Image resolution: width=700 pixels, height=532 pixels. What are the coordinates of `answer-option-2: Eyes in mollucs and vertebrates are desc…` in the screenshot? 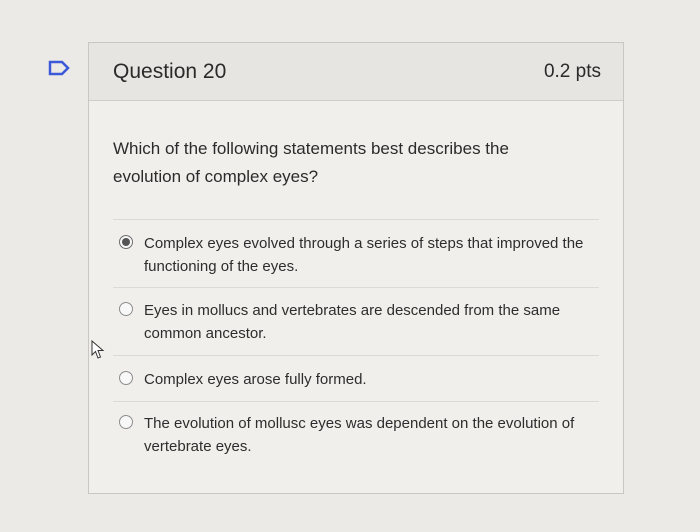 It's located at (359, 322).